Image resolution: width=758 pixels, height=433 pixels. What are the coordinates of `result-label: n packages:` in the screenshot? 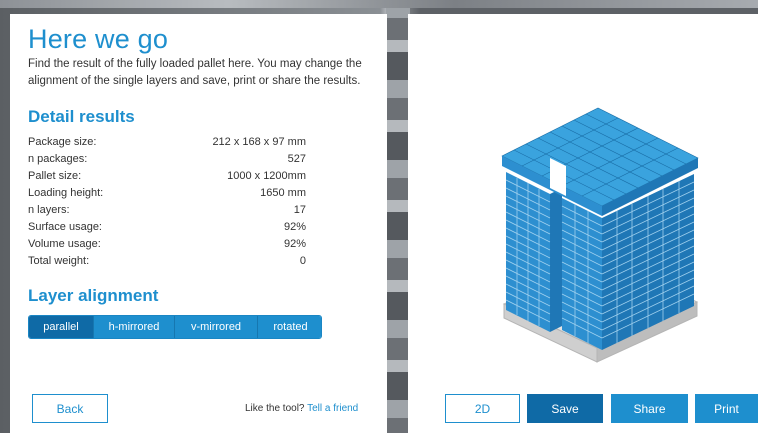 It's located at (58, 159).